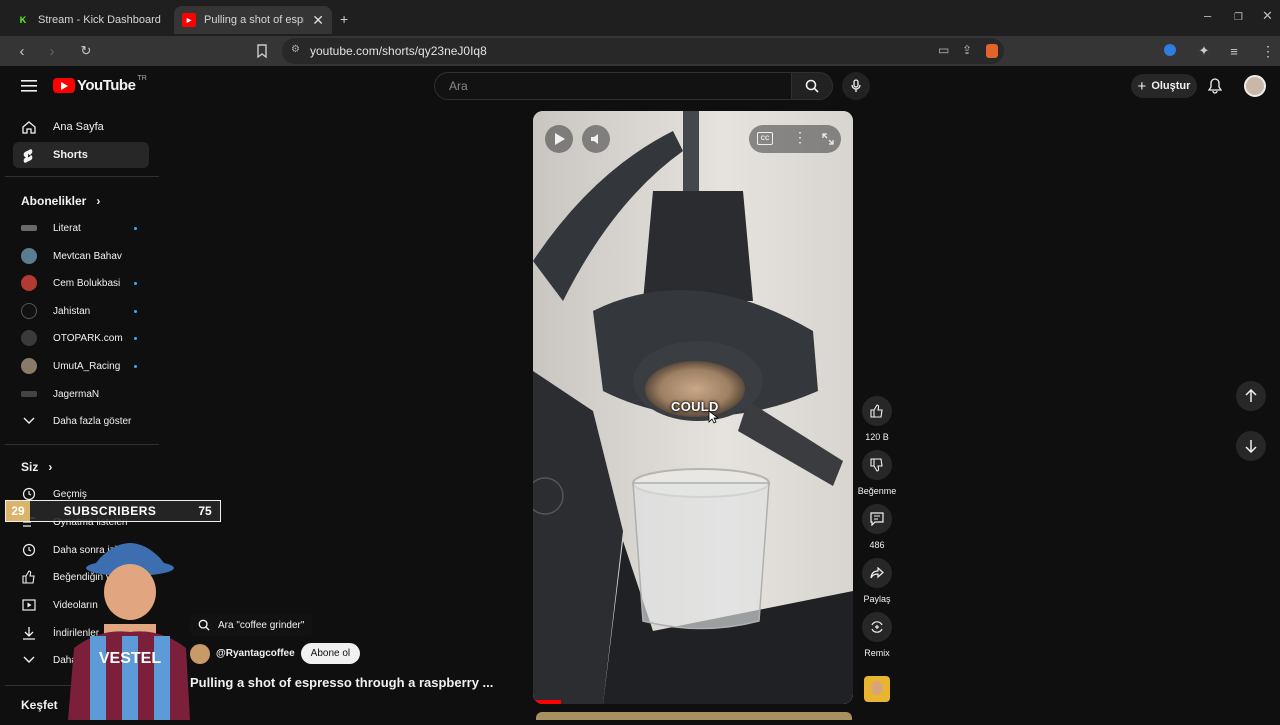 The image size is (1280, 725). I want to click on comments-button, so click(877, 519).